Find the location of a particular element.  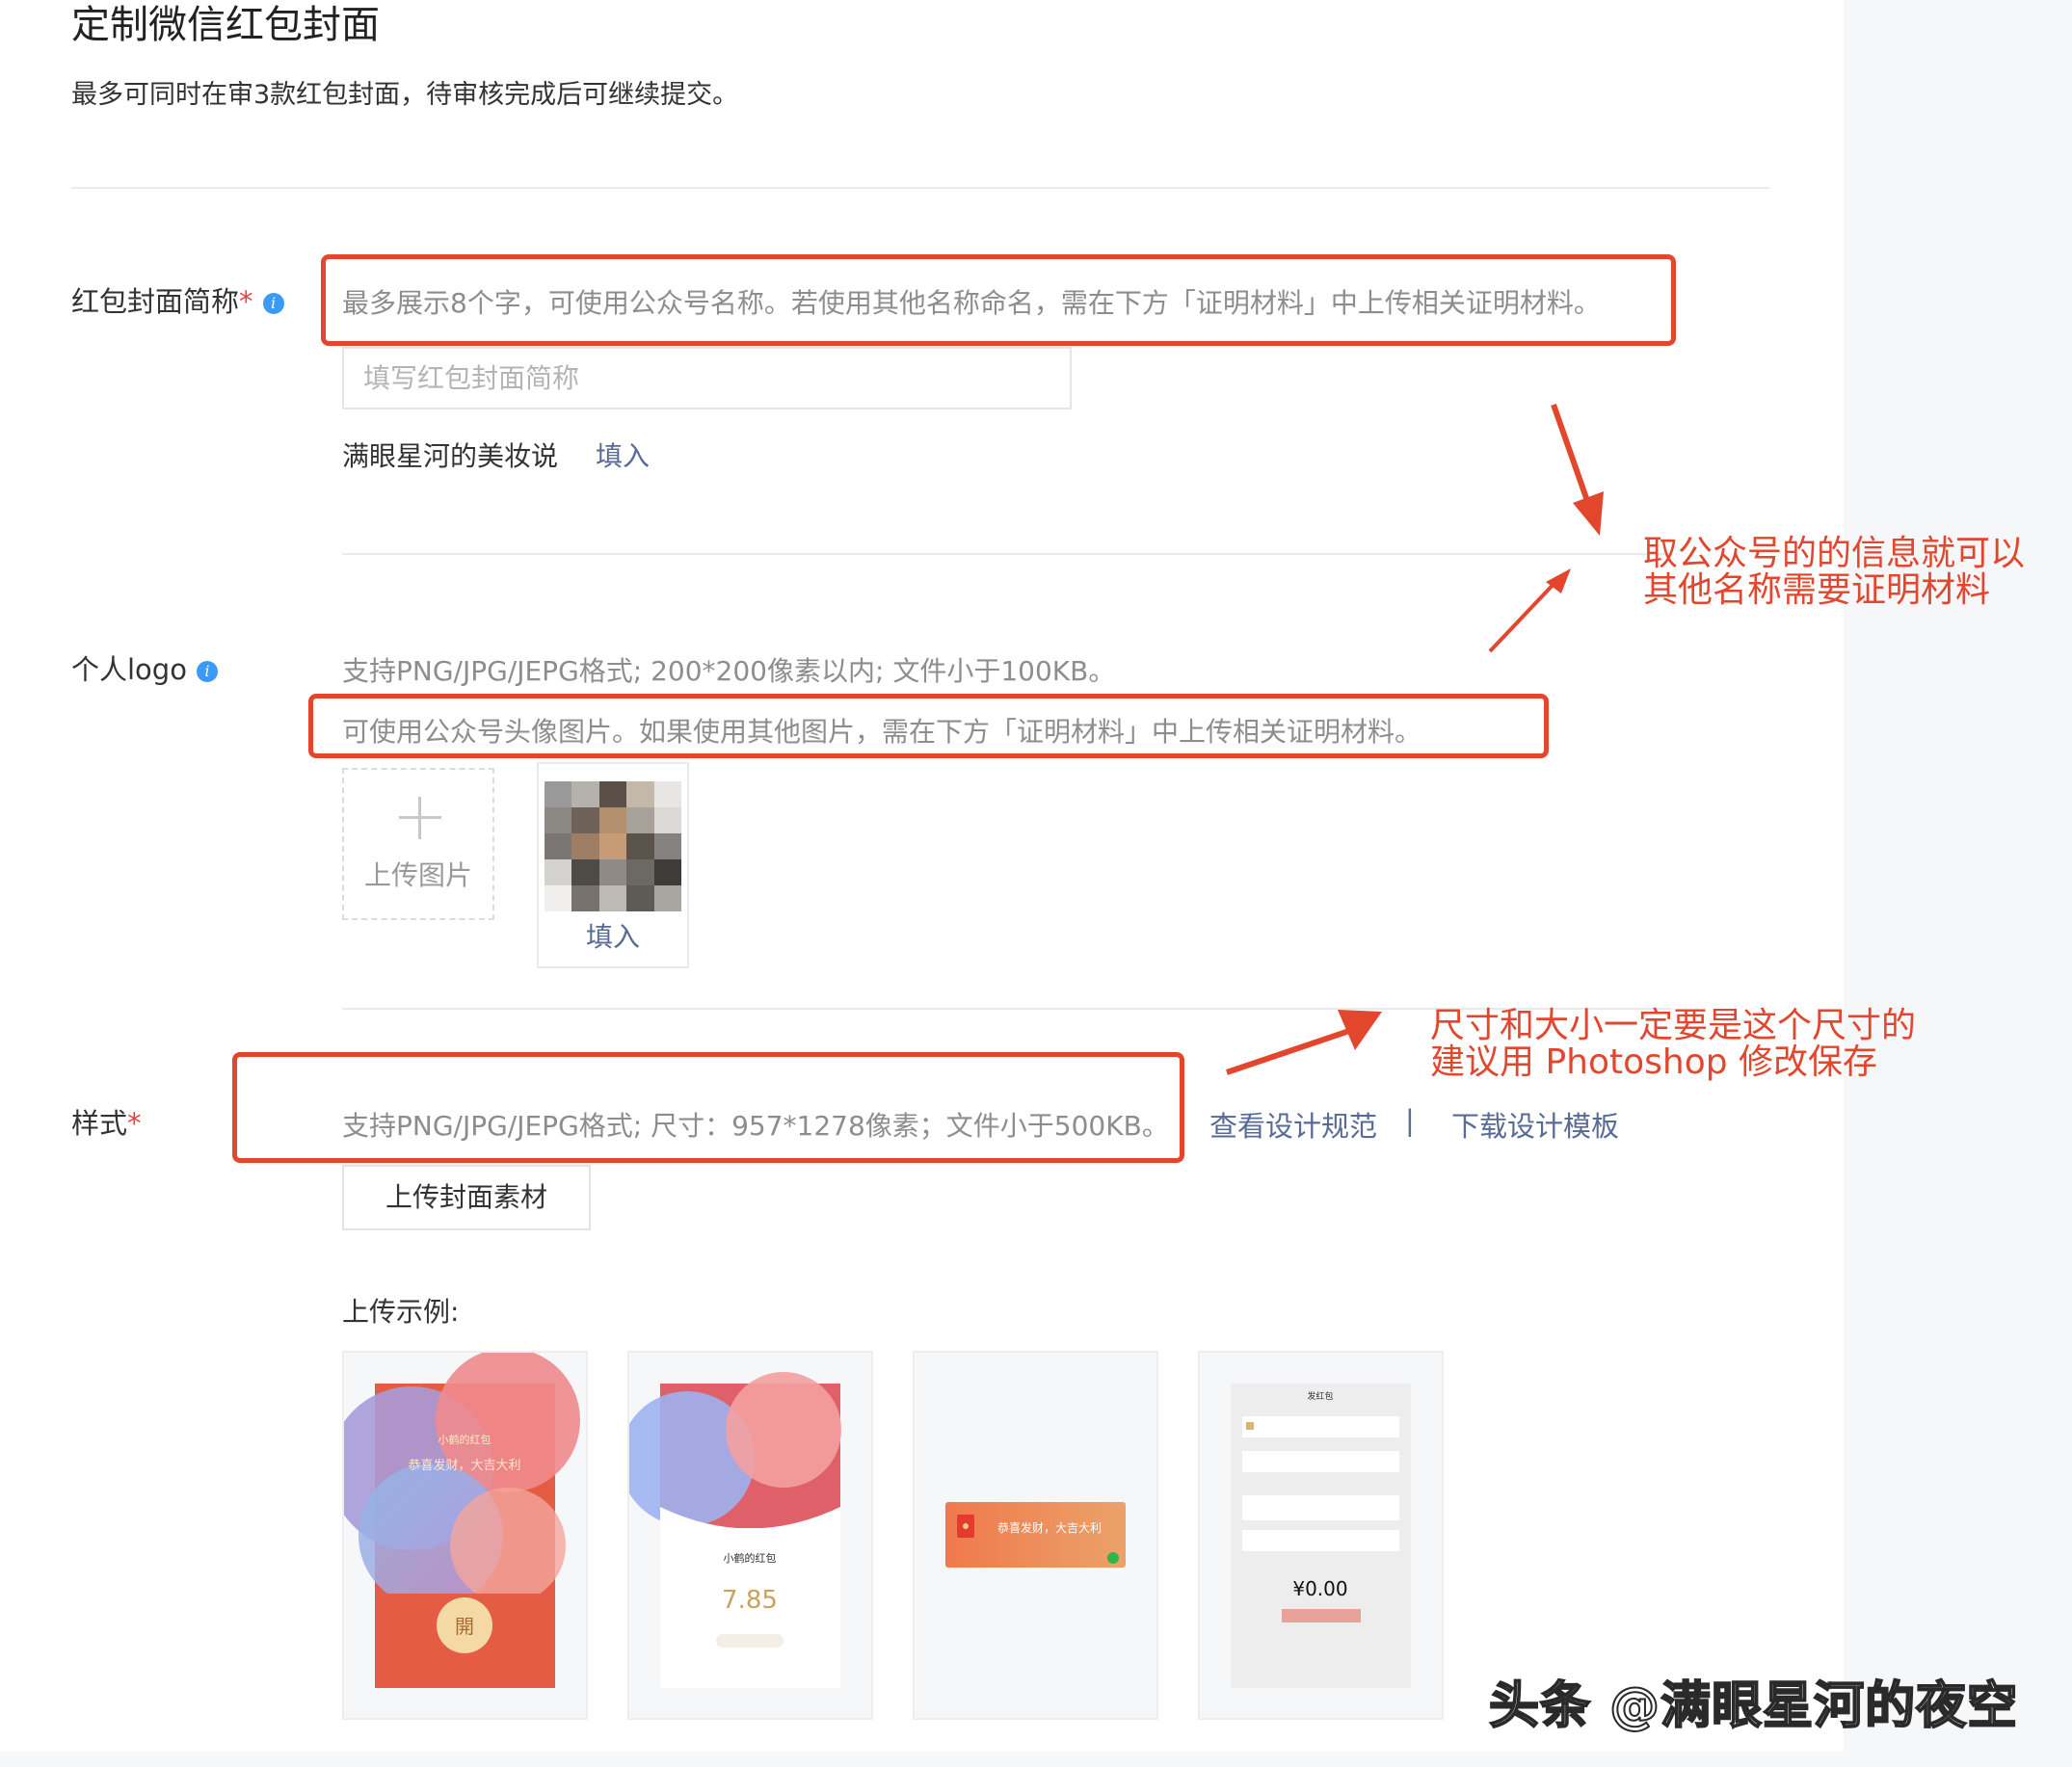

annotation-note-2: 尺寸和大小一定要是这个尺寸的 建议用 Photoshop 修改保存 is located at coordinates (1673, 1044).